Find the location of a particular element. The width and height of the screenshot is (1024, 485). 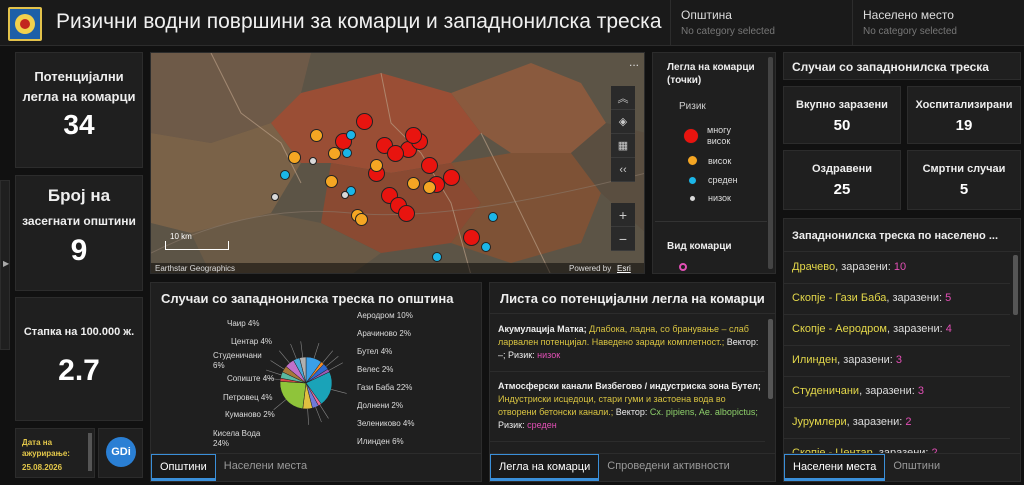

tab-municipalities-pie: Општини is located at coordinates (183, 467).